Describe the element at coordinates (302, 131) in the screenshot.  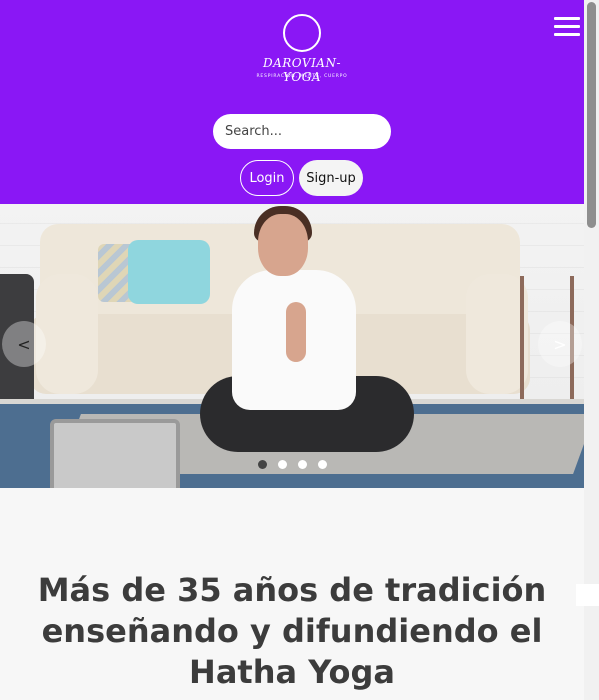
I see `search-input` at that location.